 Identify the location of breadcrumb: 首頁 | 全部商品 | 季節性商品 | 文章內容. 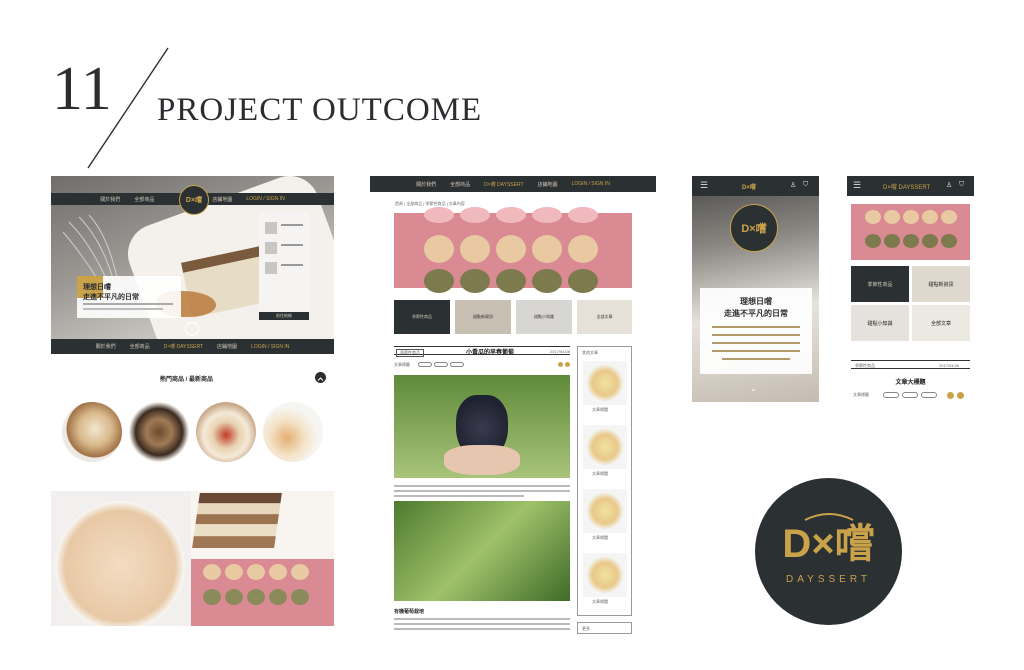
(430, 204).